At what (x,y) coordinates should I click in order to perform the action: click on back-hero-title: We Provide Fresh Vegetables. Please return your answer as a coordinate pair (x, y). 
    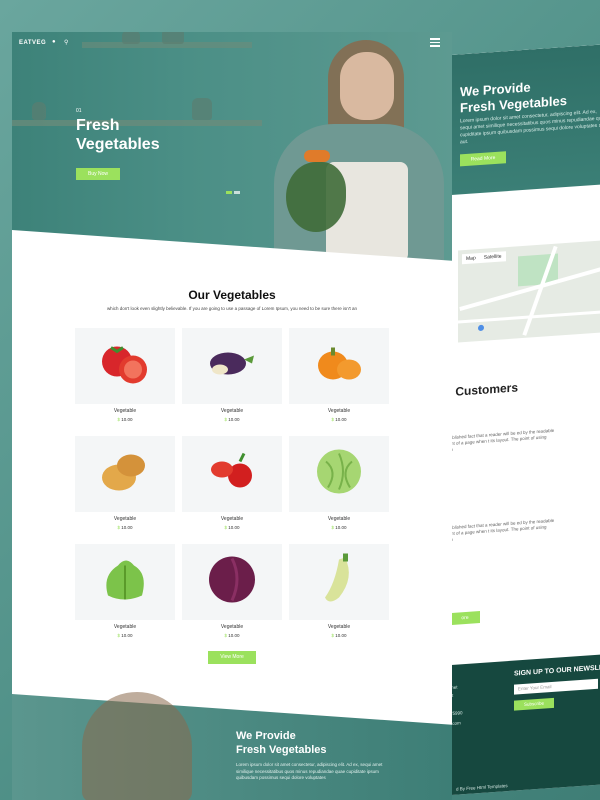
    Looking at the image, I should click on (513, 96).